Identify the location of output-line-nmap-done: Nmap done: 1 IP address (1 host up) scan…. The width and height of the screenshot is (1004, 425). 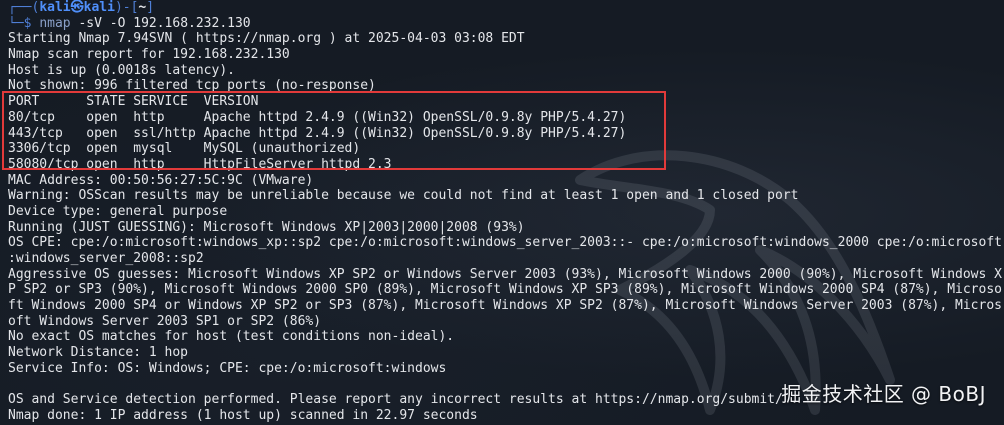
(243, 415).